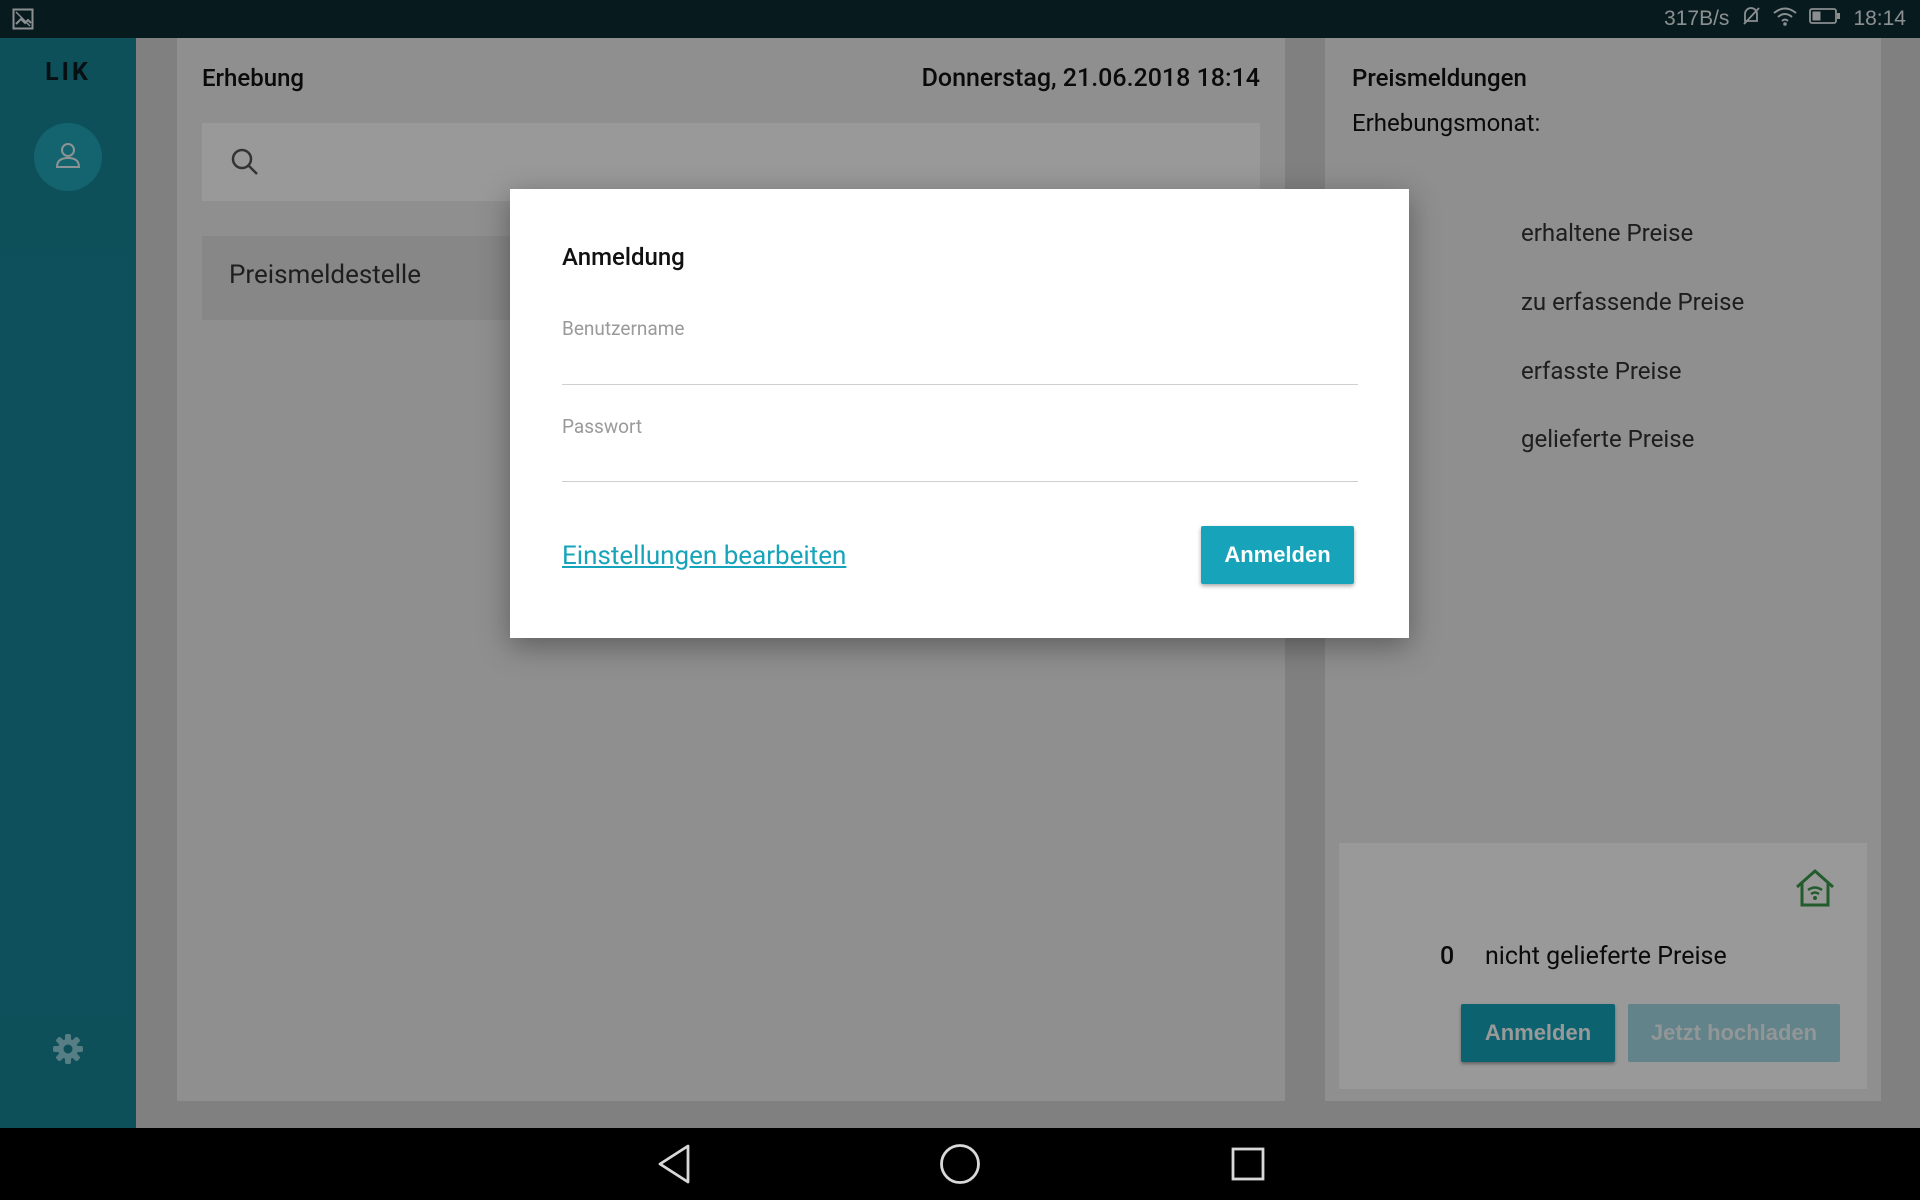 This screenshot has height=1200, width=1920. What do you see at coordinates (602, 426) in the screenshot?
I see `password-label: Passwort` at bounding box center [602, 426].